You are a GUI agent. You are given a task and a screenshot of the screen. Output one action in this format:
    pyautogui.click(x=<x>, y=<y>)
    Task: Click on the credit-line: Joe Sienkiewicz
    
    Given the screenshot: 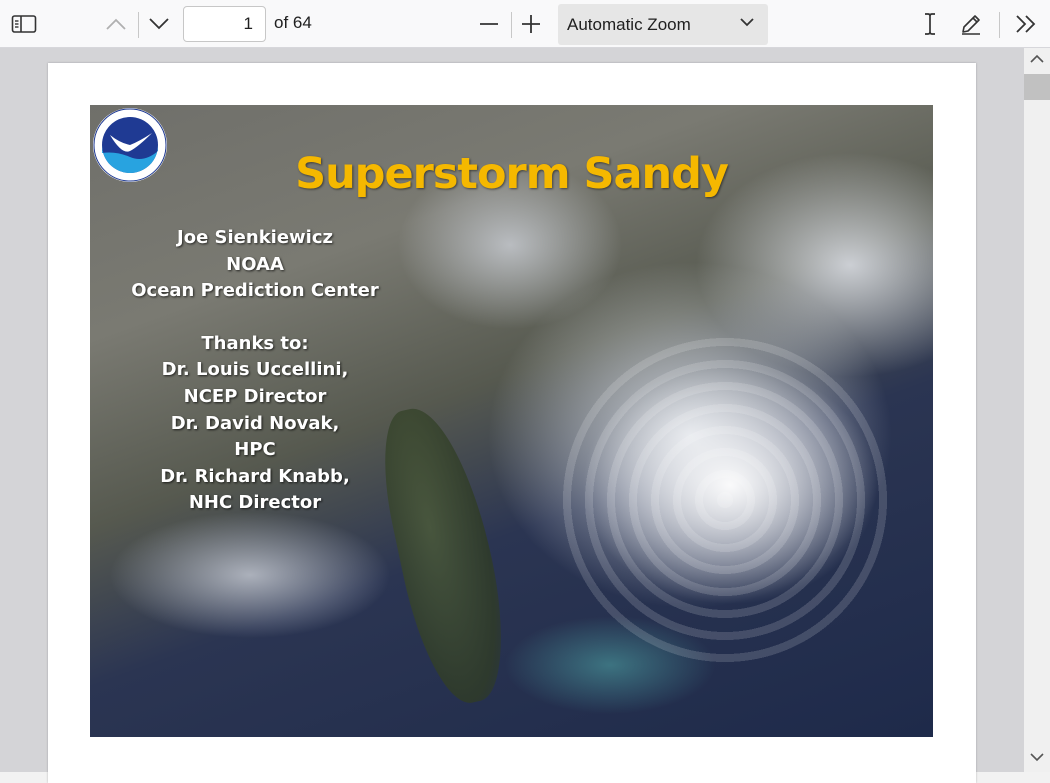 What is the action you would take?
    pyautogui.click(x=255, y=237)
    